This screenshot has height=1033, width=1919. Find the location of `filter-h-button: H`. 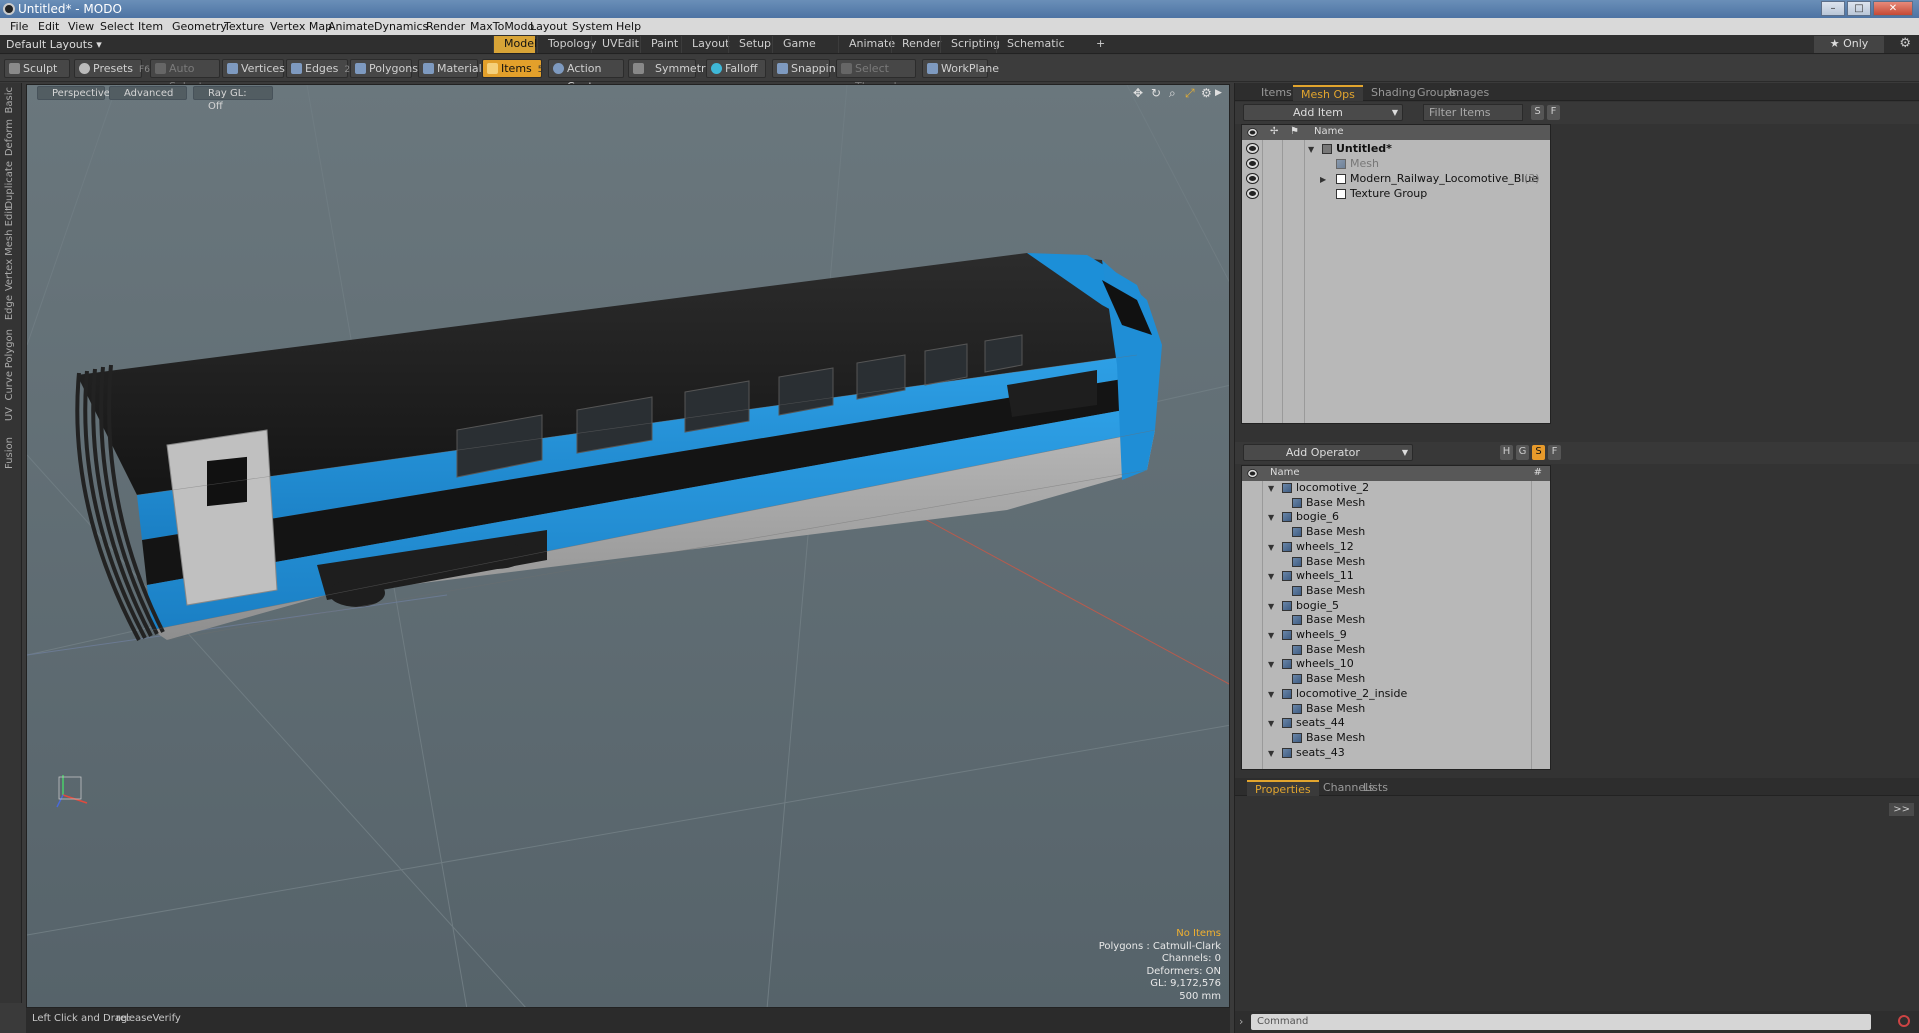

filter-h-button: H is located at coordinates (1506, 452).